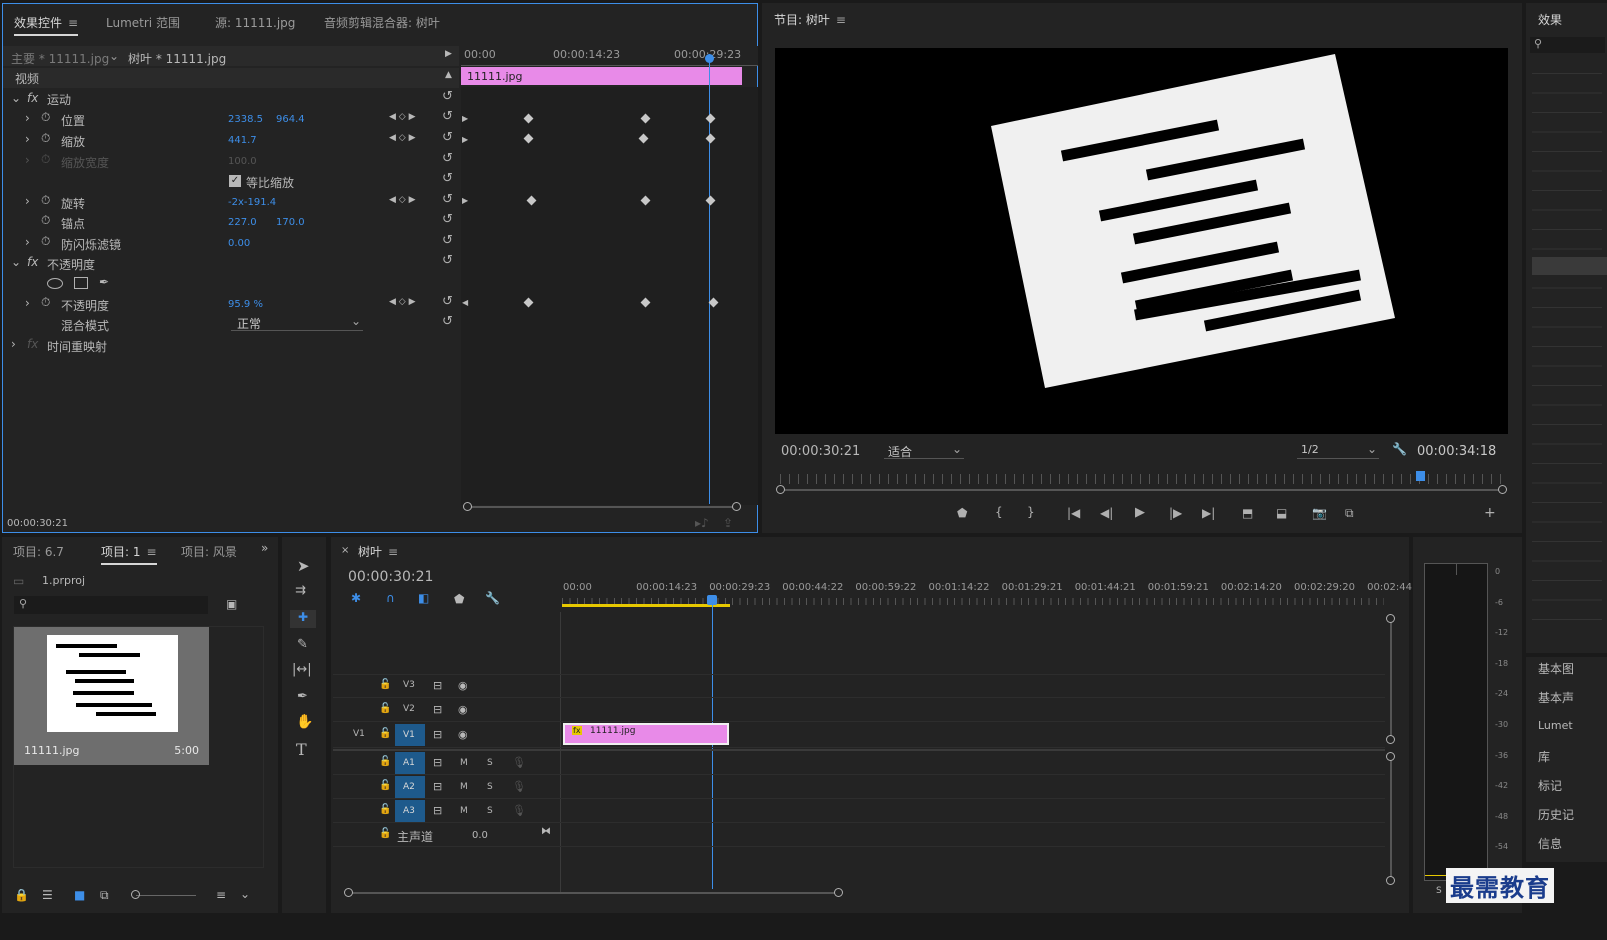  Describe the element at coordinates (297, 322) in the screenshot. I see `blend-mode-select: 正常 ⌄` at that location.